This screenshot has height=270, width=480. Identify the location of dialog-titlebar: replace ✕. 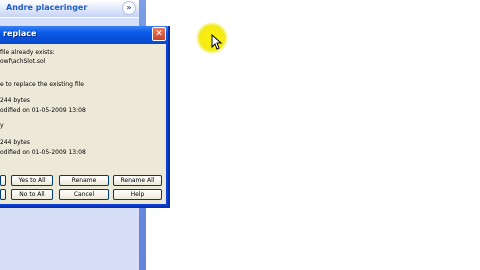
(84, 35).